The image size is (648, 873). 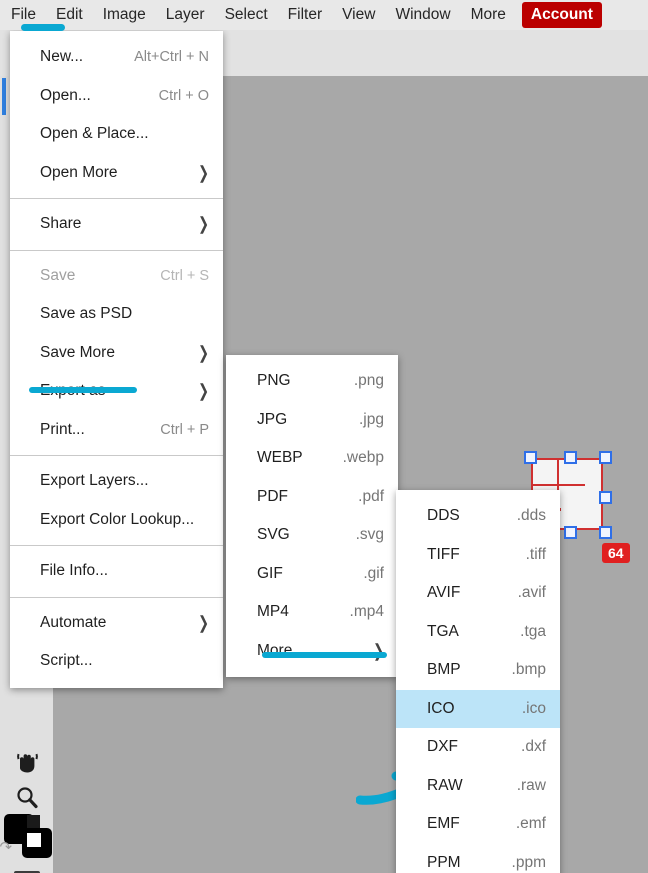 What do you see at coordinates (6, 847) in the screenshot?
I see `swap-colors-icon: ↷` at bounding box center [6, 847].